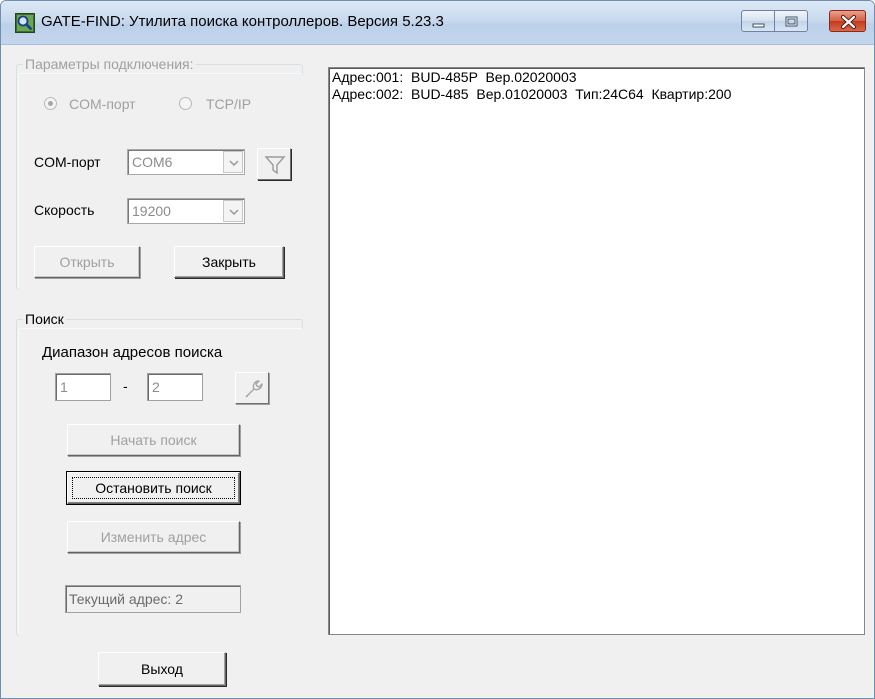  I want to click on filter-button, so click(274, 164).